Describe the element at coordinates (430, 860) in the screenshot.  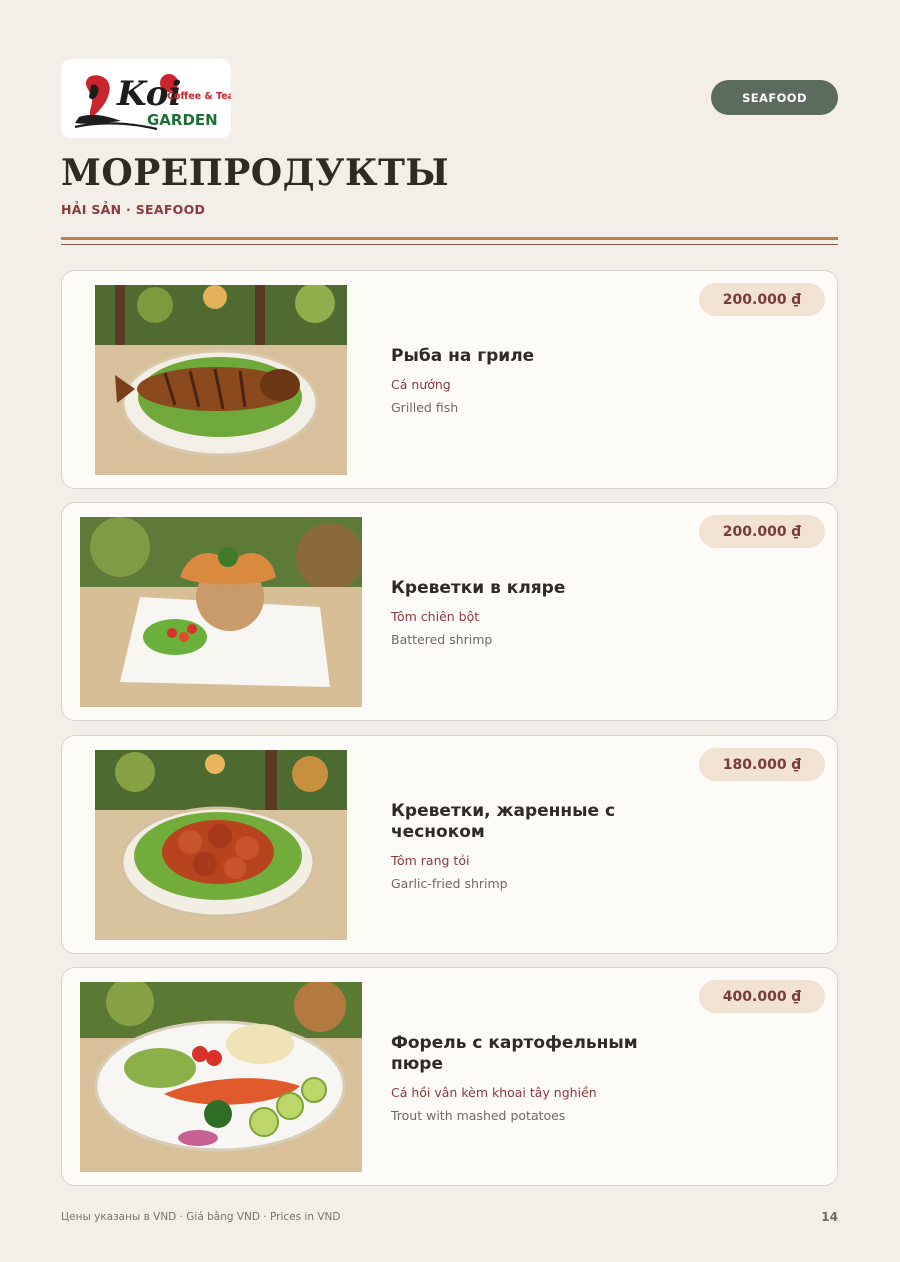
I see `dish-name-vi: Tôm rang tỏi` at that location.